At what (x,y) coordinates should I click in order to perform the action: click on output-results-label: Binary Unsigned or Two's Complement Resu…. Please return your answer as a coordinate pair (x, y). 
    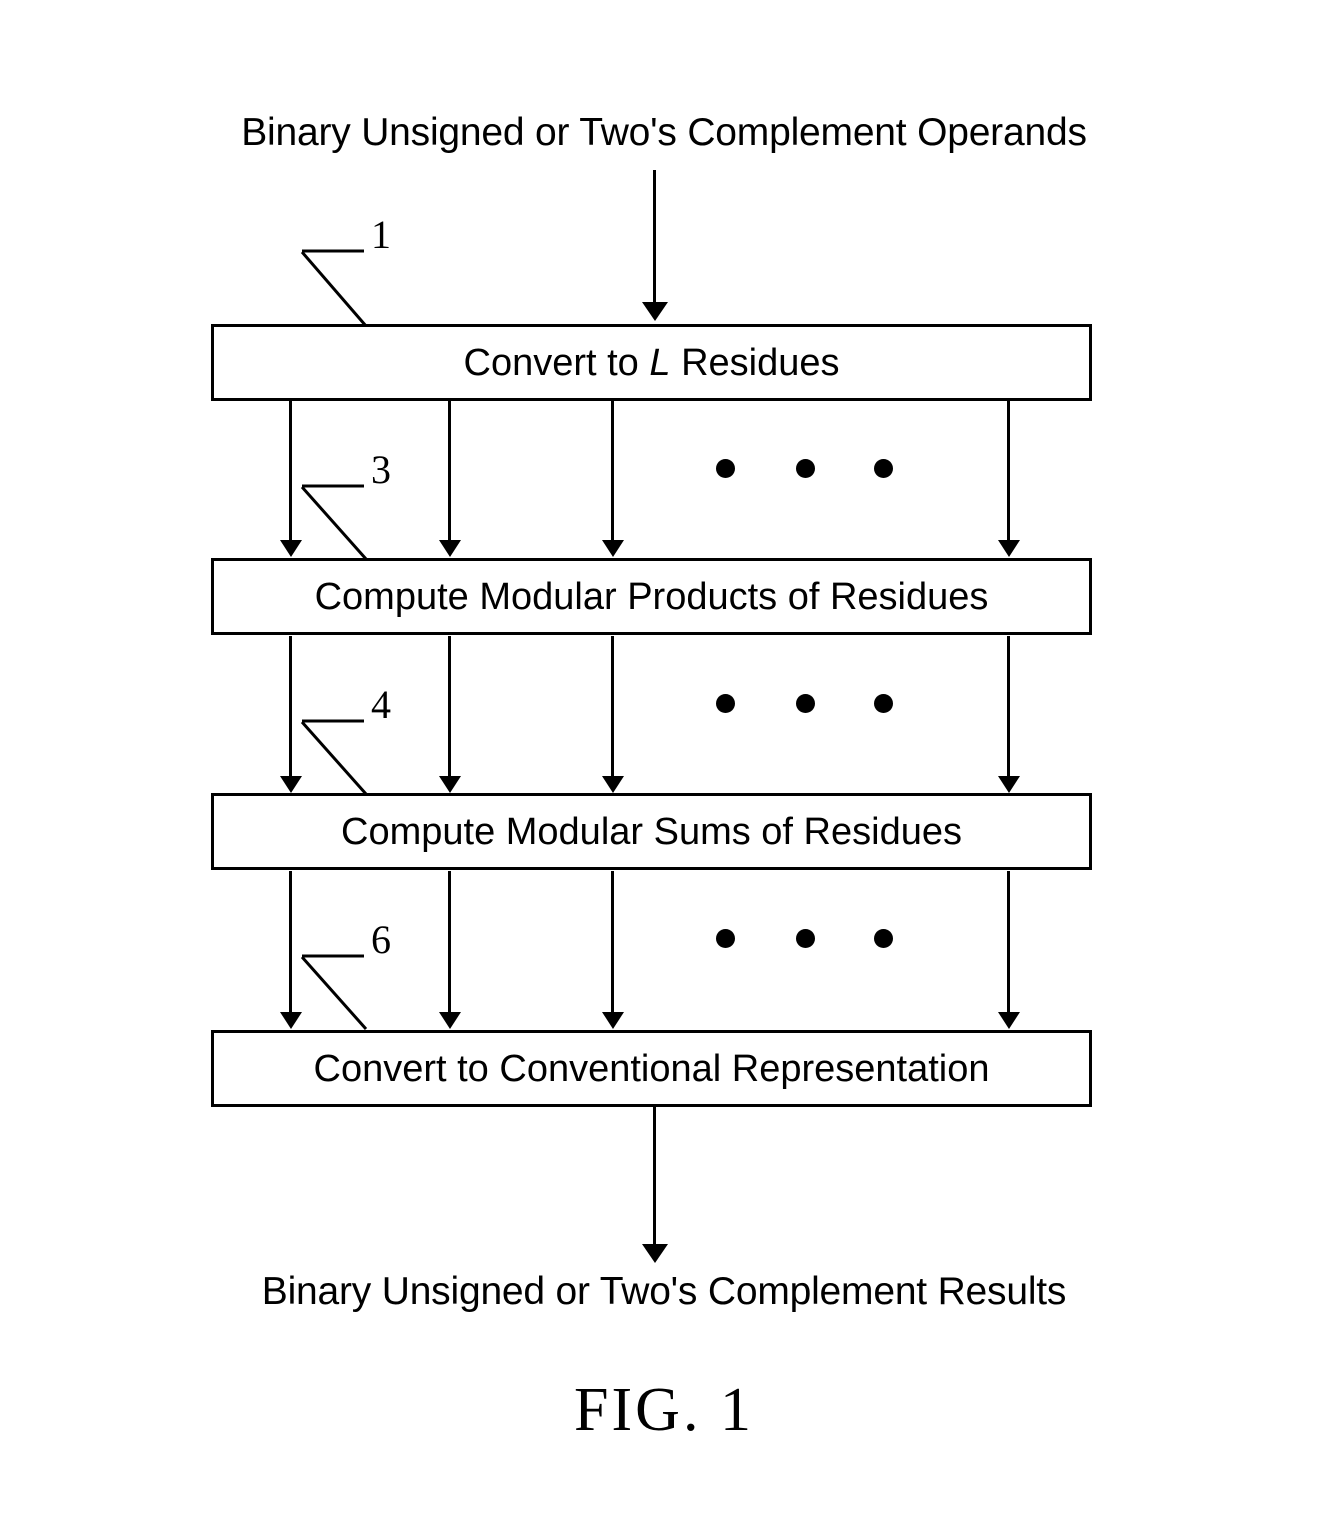
    Looking at the image, I should click on (664, 1291).